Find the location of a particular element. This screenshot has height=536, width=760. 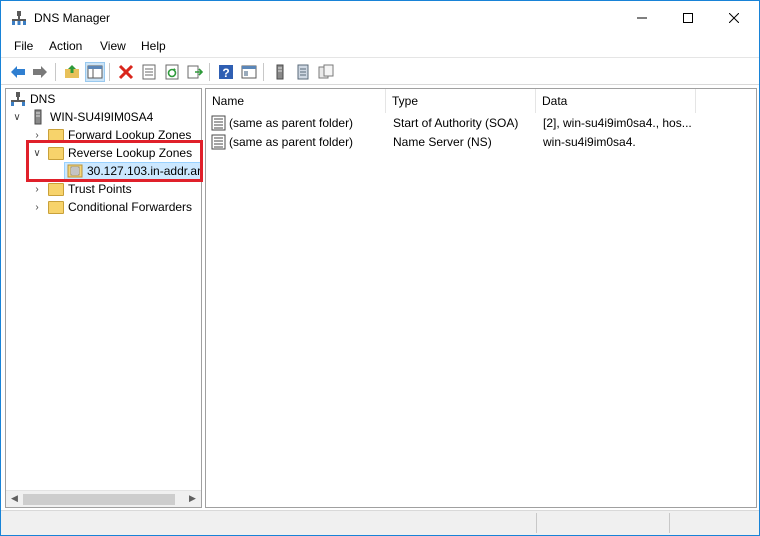

close-icon is located at coordinates (734, 18).